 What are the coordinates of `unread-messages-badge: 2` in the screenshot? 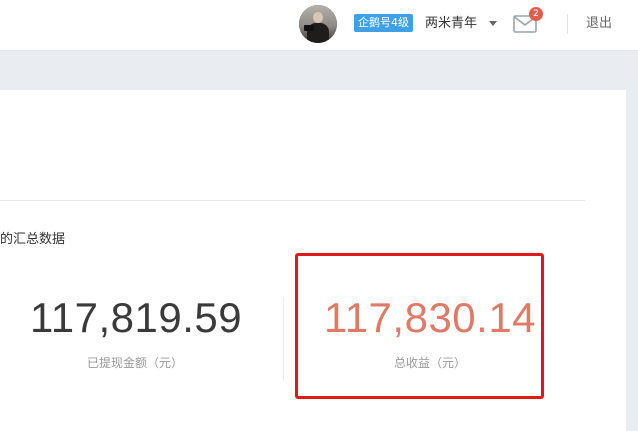 It's located at (536, 14).